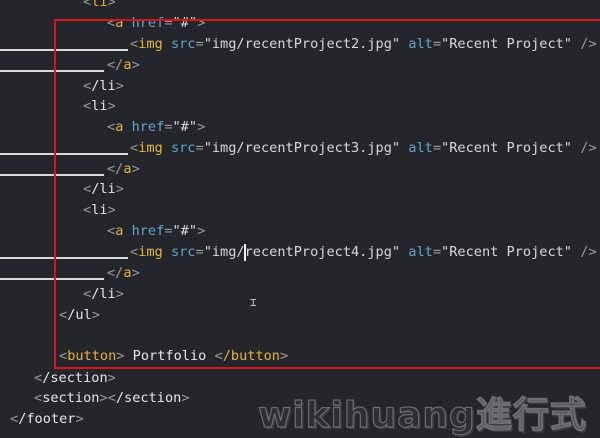  I want to click on watermark: wikihuang進行式, so click(422, 415).